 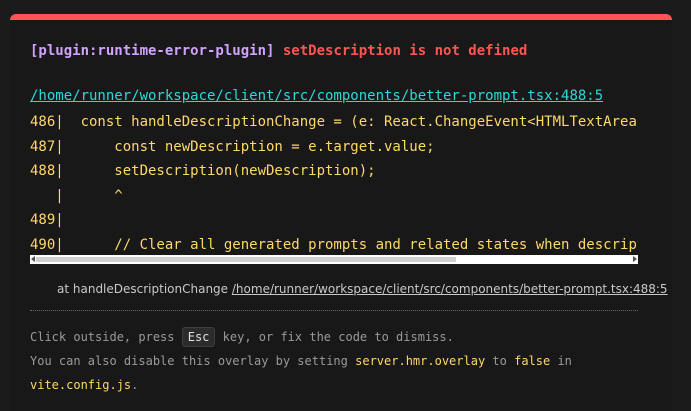 I want to click on code-line: | ^, so click(x=76, y=195).